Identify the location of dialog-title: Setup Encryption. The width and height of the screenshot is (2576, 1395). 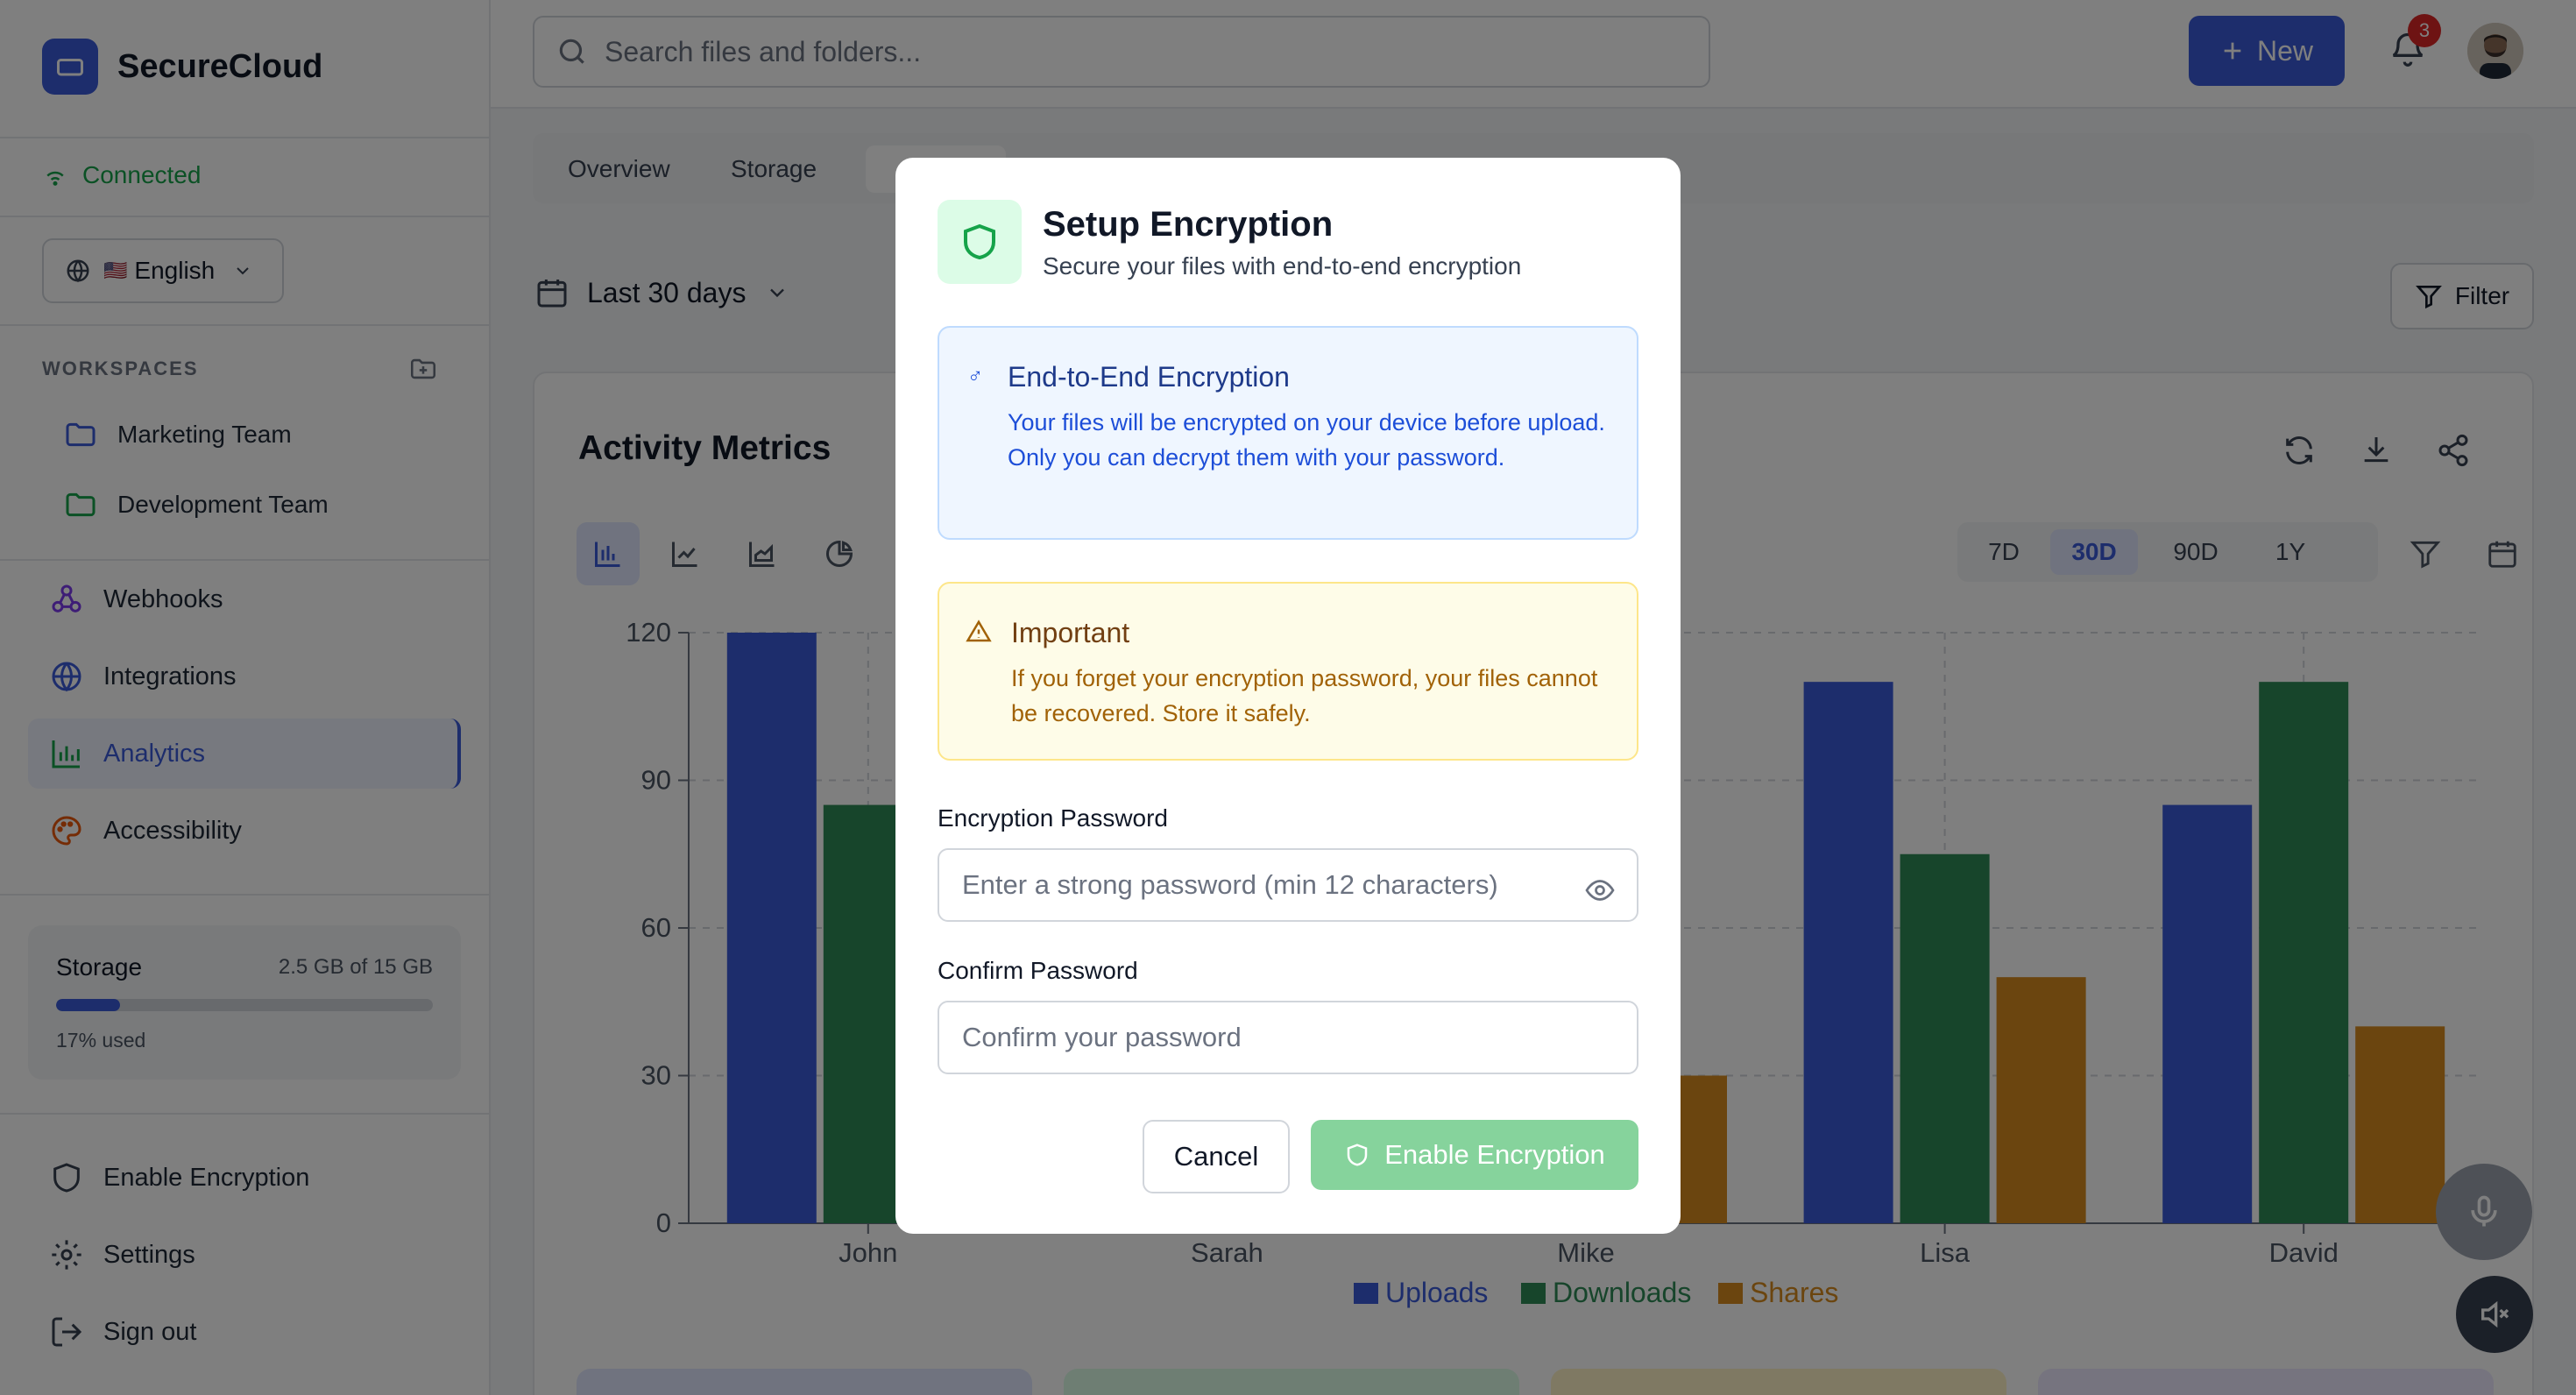
(1188, 224).